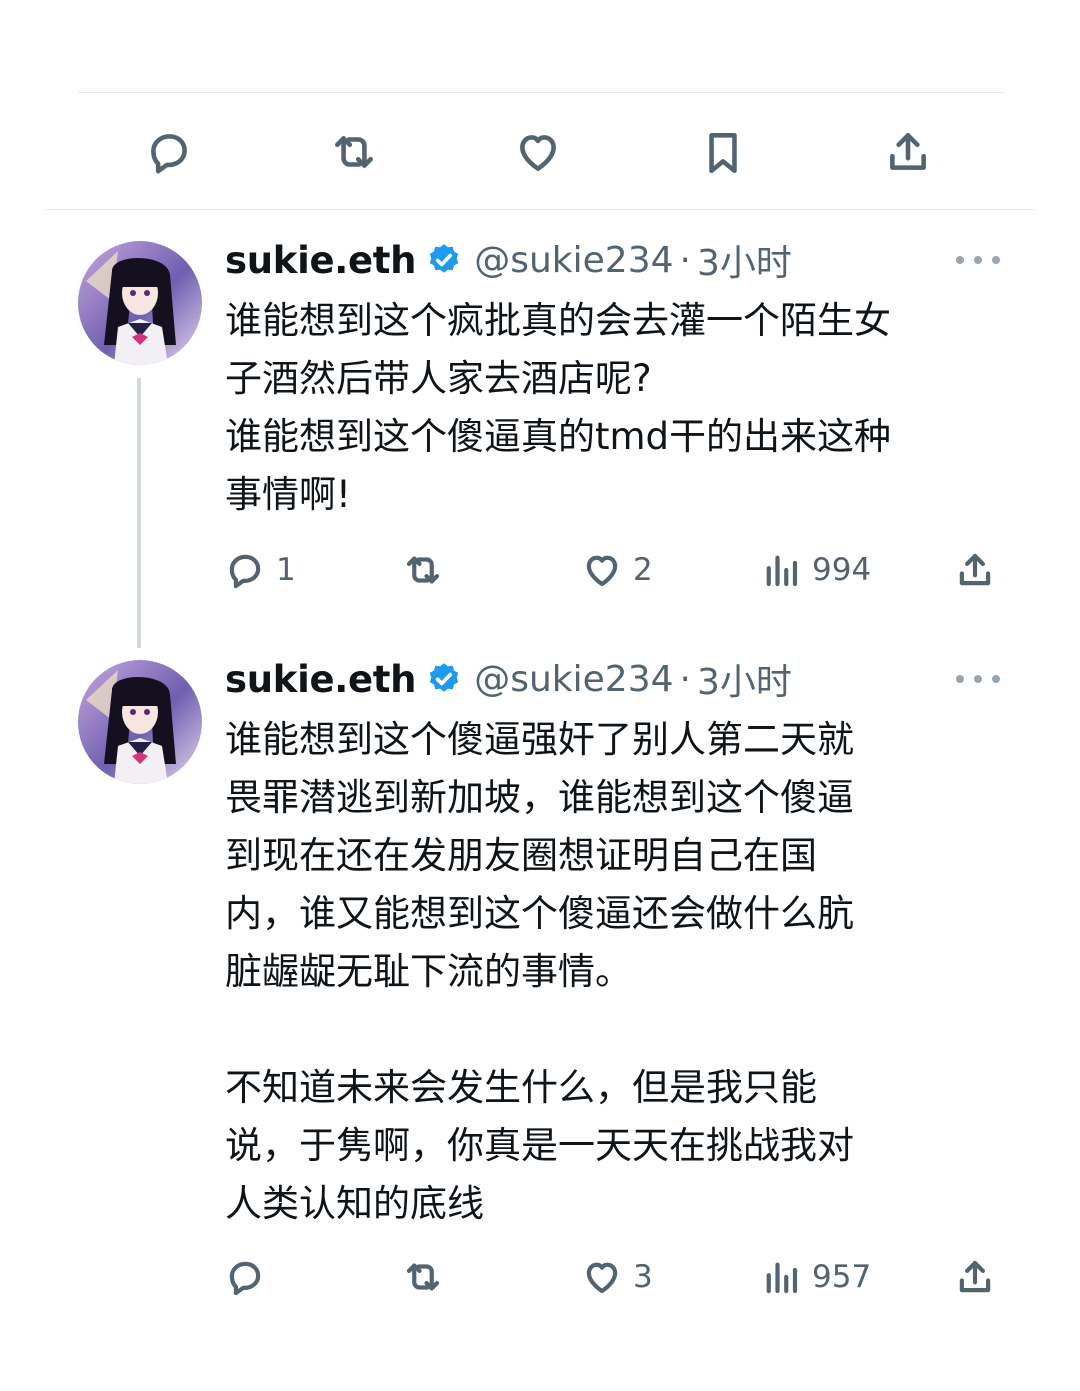 The width and height of the screenshot is (1080, 1391). I want to click on like-count: 3, so click(643, 1277).